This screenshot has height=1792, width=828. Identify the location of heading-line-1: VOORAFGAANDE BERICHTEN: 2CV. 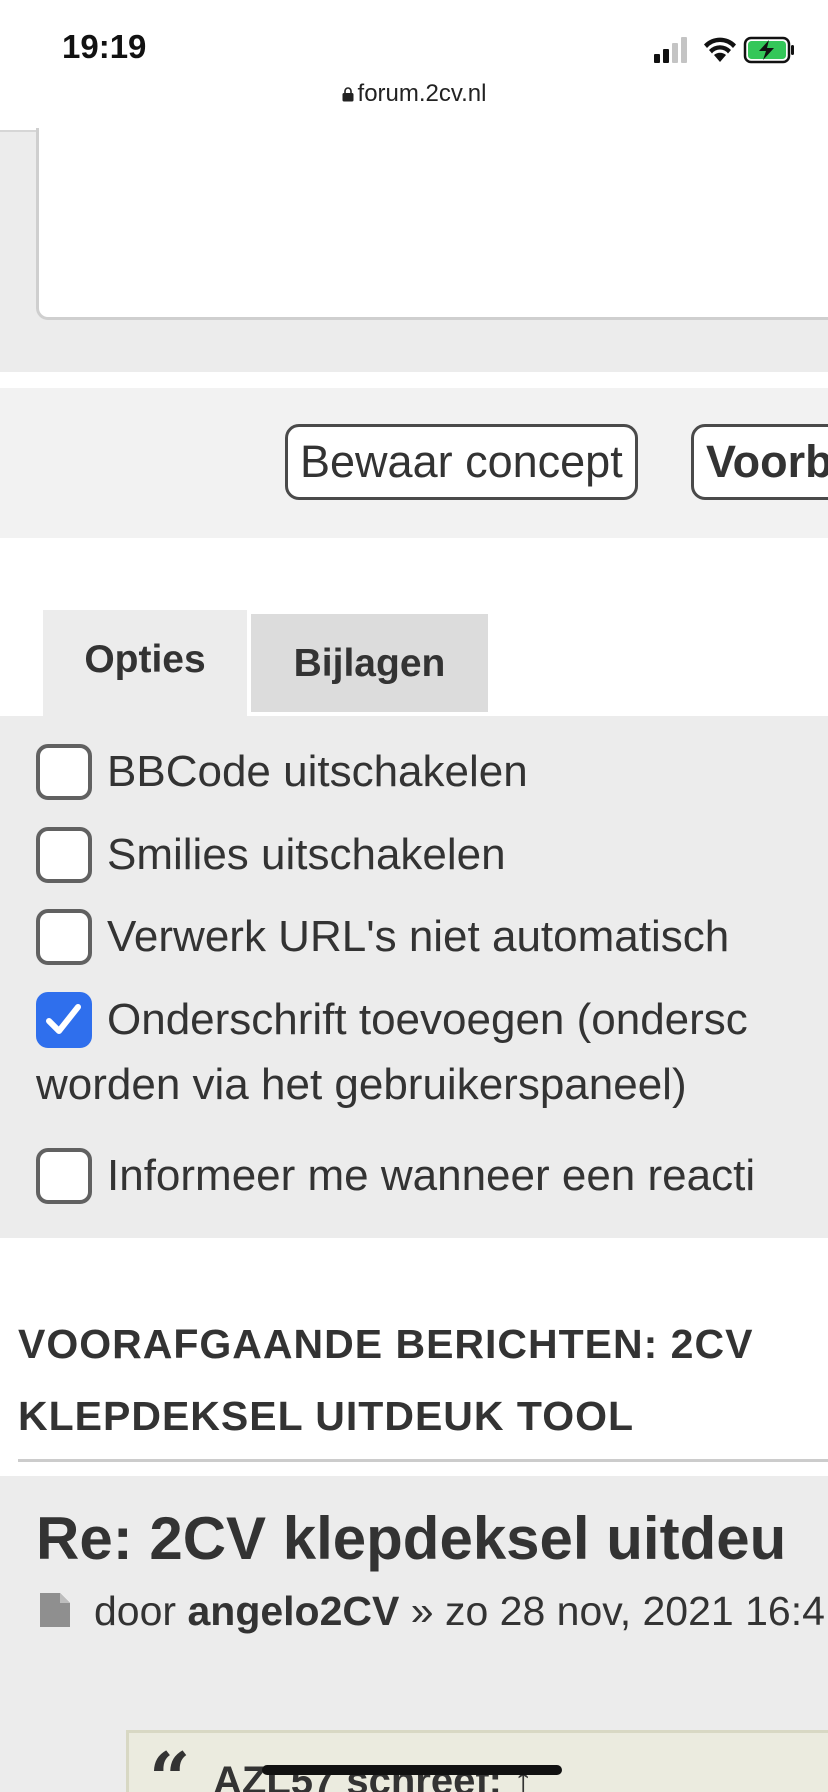
(386, 1344).